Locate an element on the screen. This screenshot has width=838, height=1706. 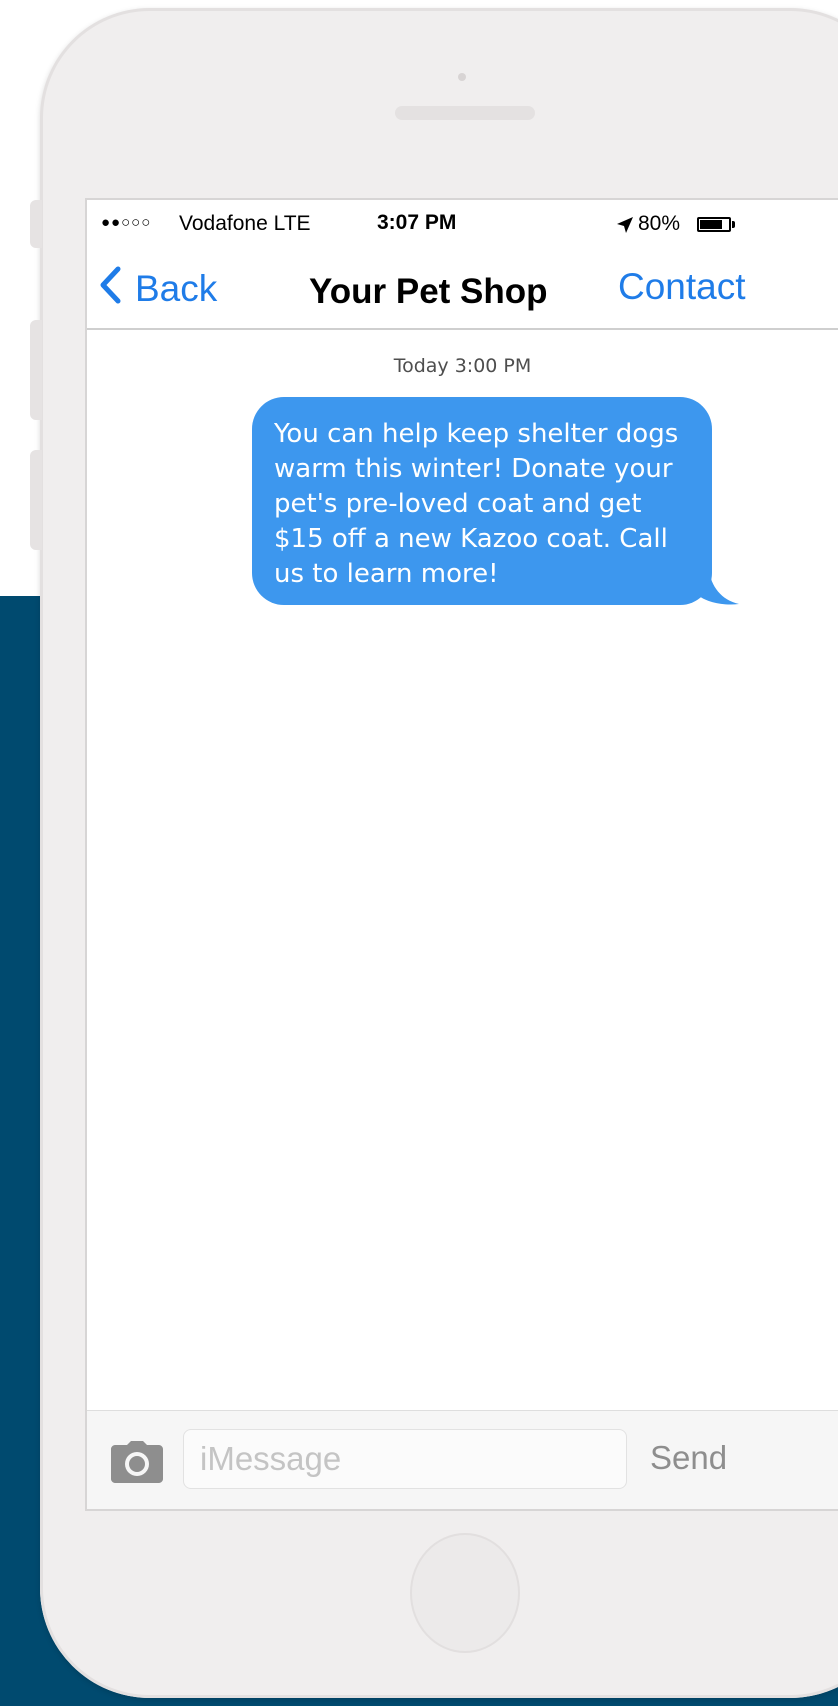
navigation-bar: Back Your Pet Shop Contact is located at coordinates (462, 288).